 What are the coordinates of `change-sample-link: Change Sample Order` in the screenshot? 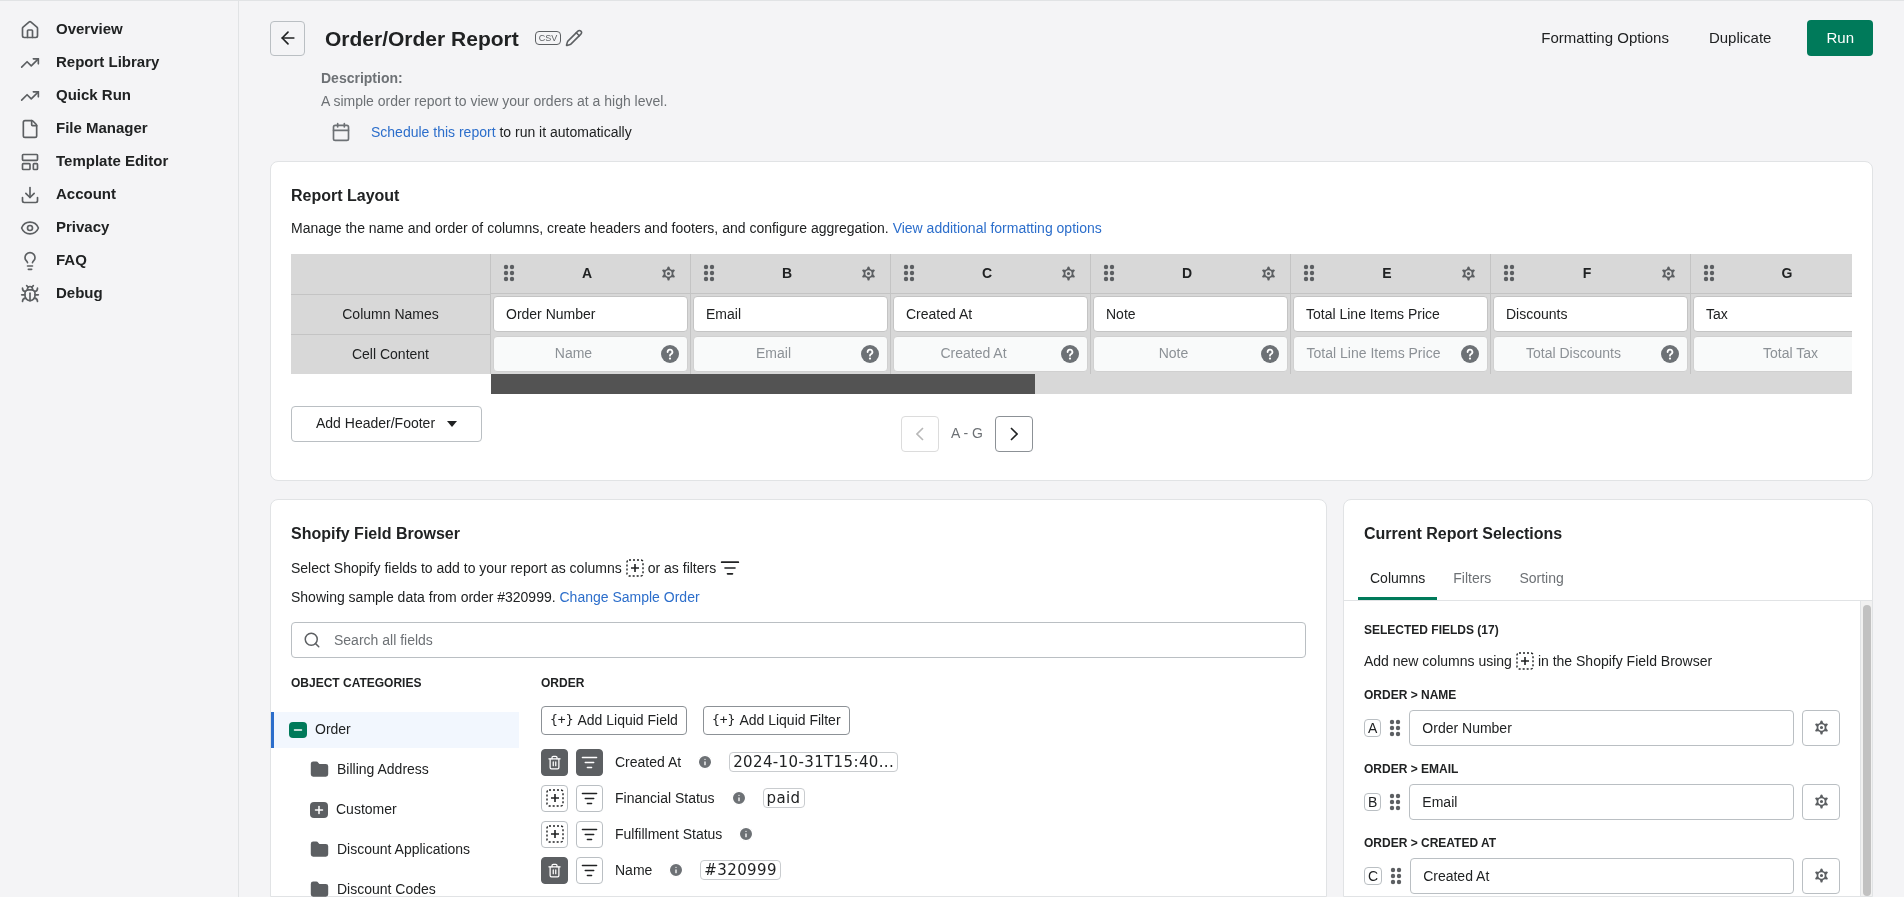 It's located at (629, 596).